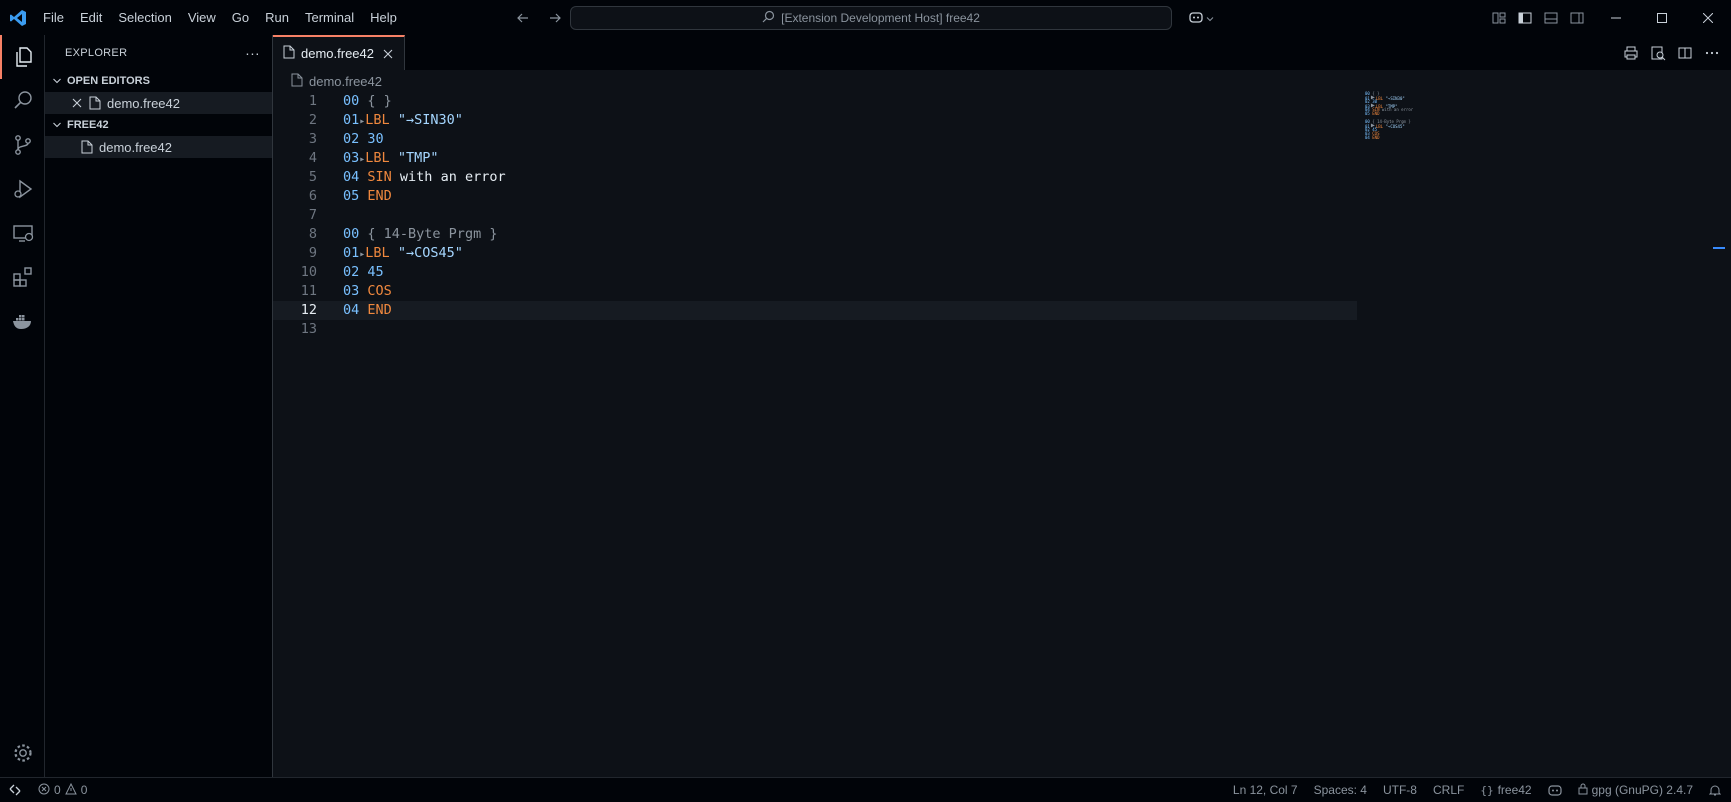  I want to click on code-line: 9 01▸LBL "→COS45", so click(1002, 253).